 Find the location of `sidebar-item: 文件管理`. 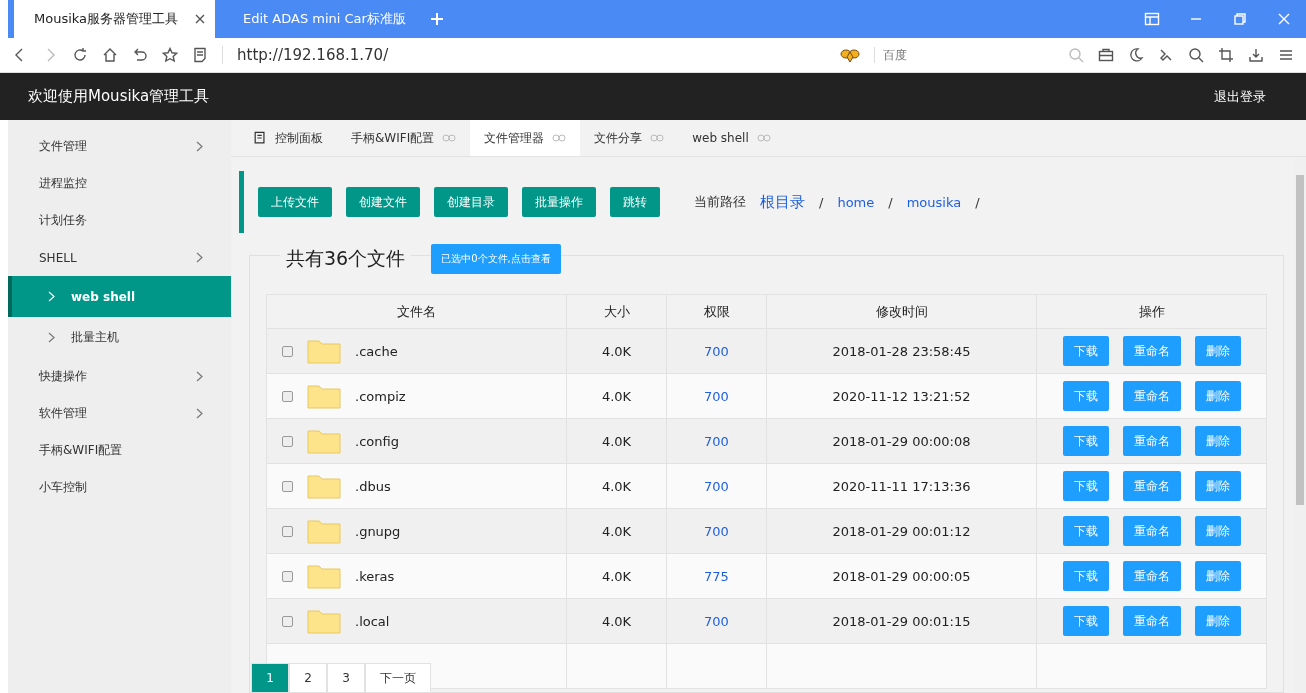

sidebar-item: 文件管理 is located at coordinates (119, 146).